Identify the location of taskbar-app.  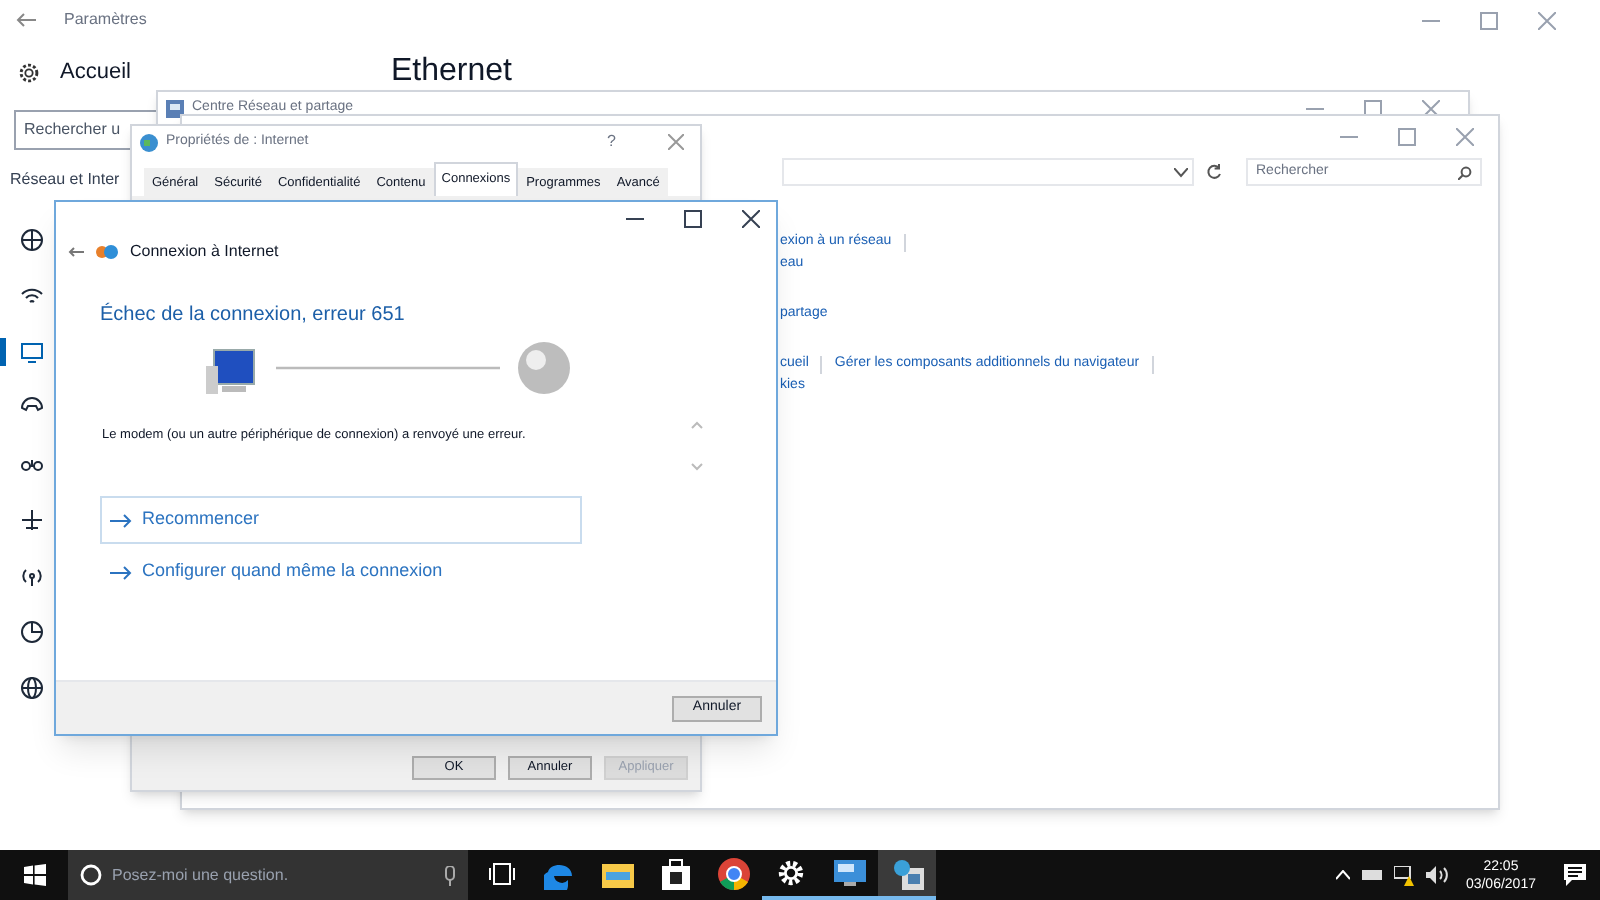
(907, 875).